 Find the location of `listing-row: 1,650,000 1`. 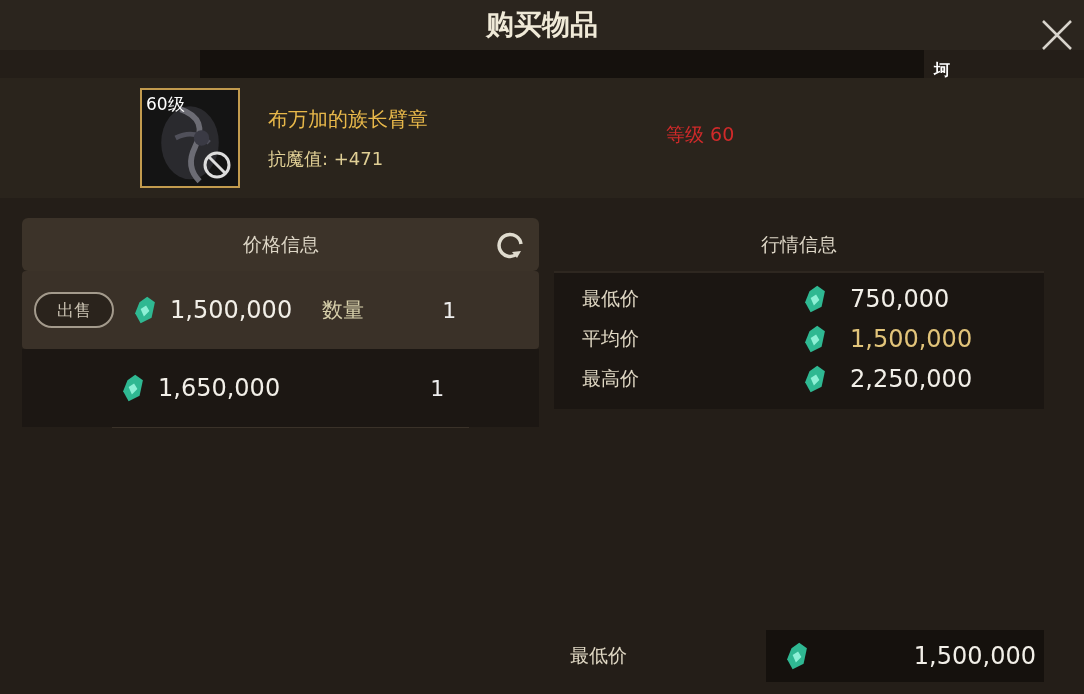

listing-row: 1,650,000 1 is located at coordinates (280, 388).